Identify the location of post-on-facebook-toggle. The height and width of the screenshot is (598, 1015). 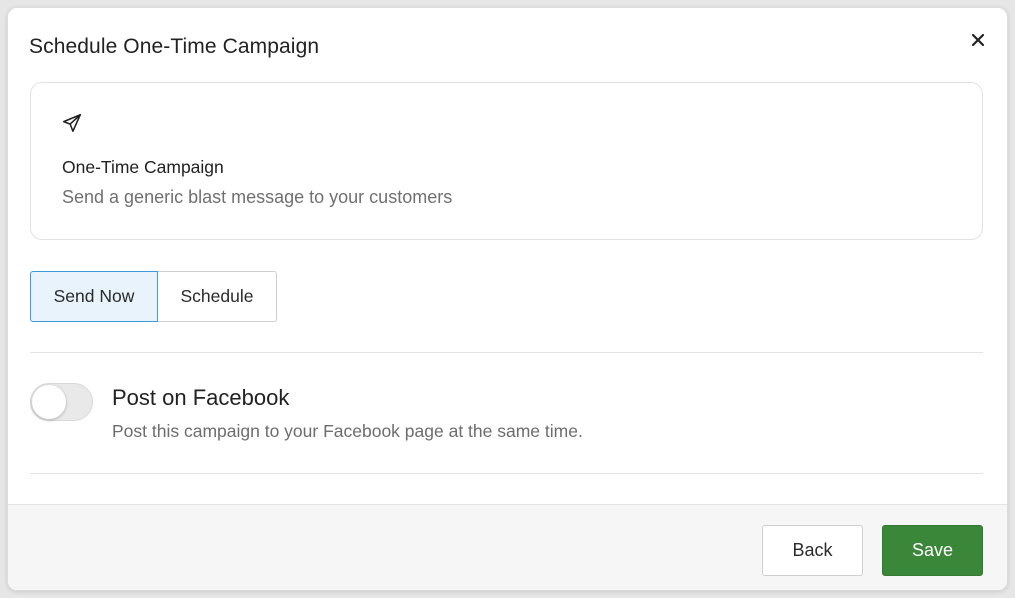
(61, 402).